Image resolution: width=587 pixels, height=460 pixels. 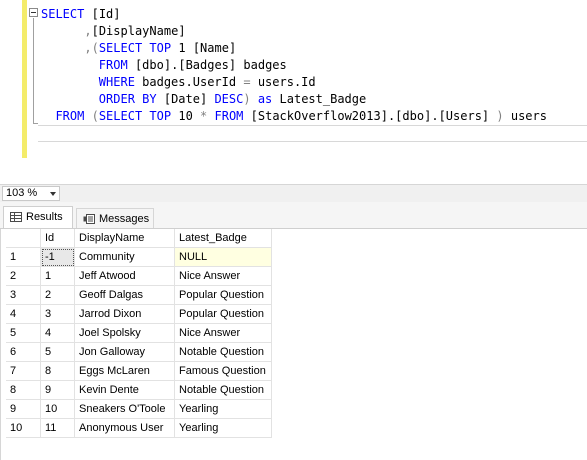 I want to click on change-tracking-bar, so click(x=24, y=79).